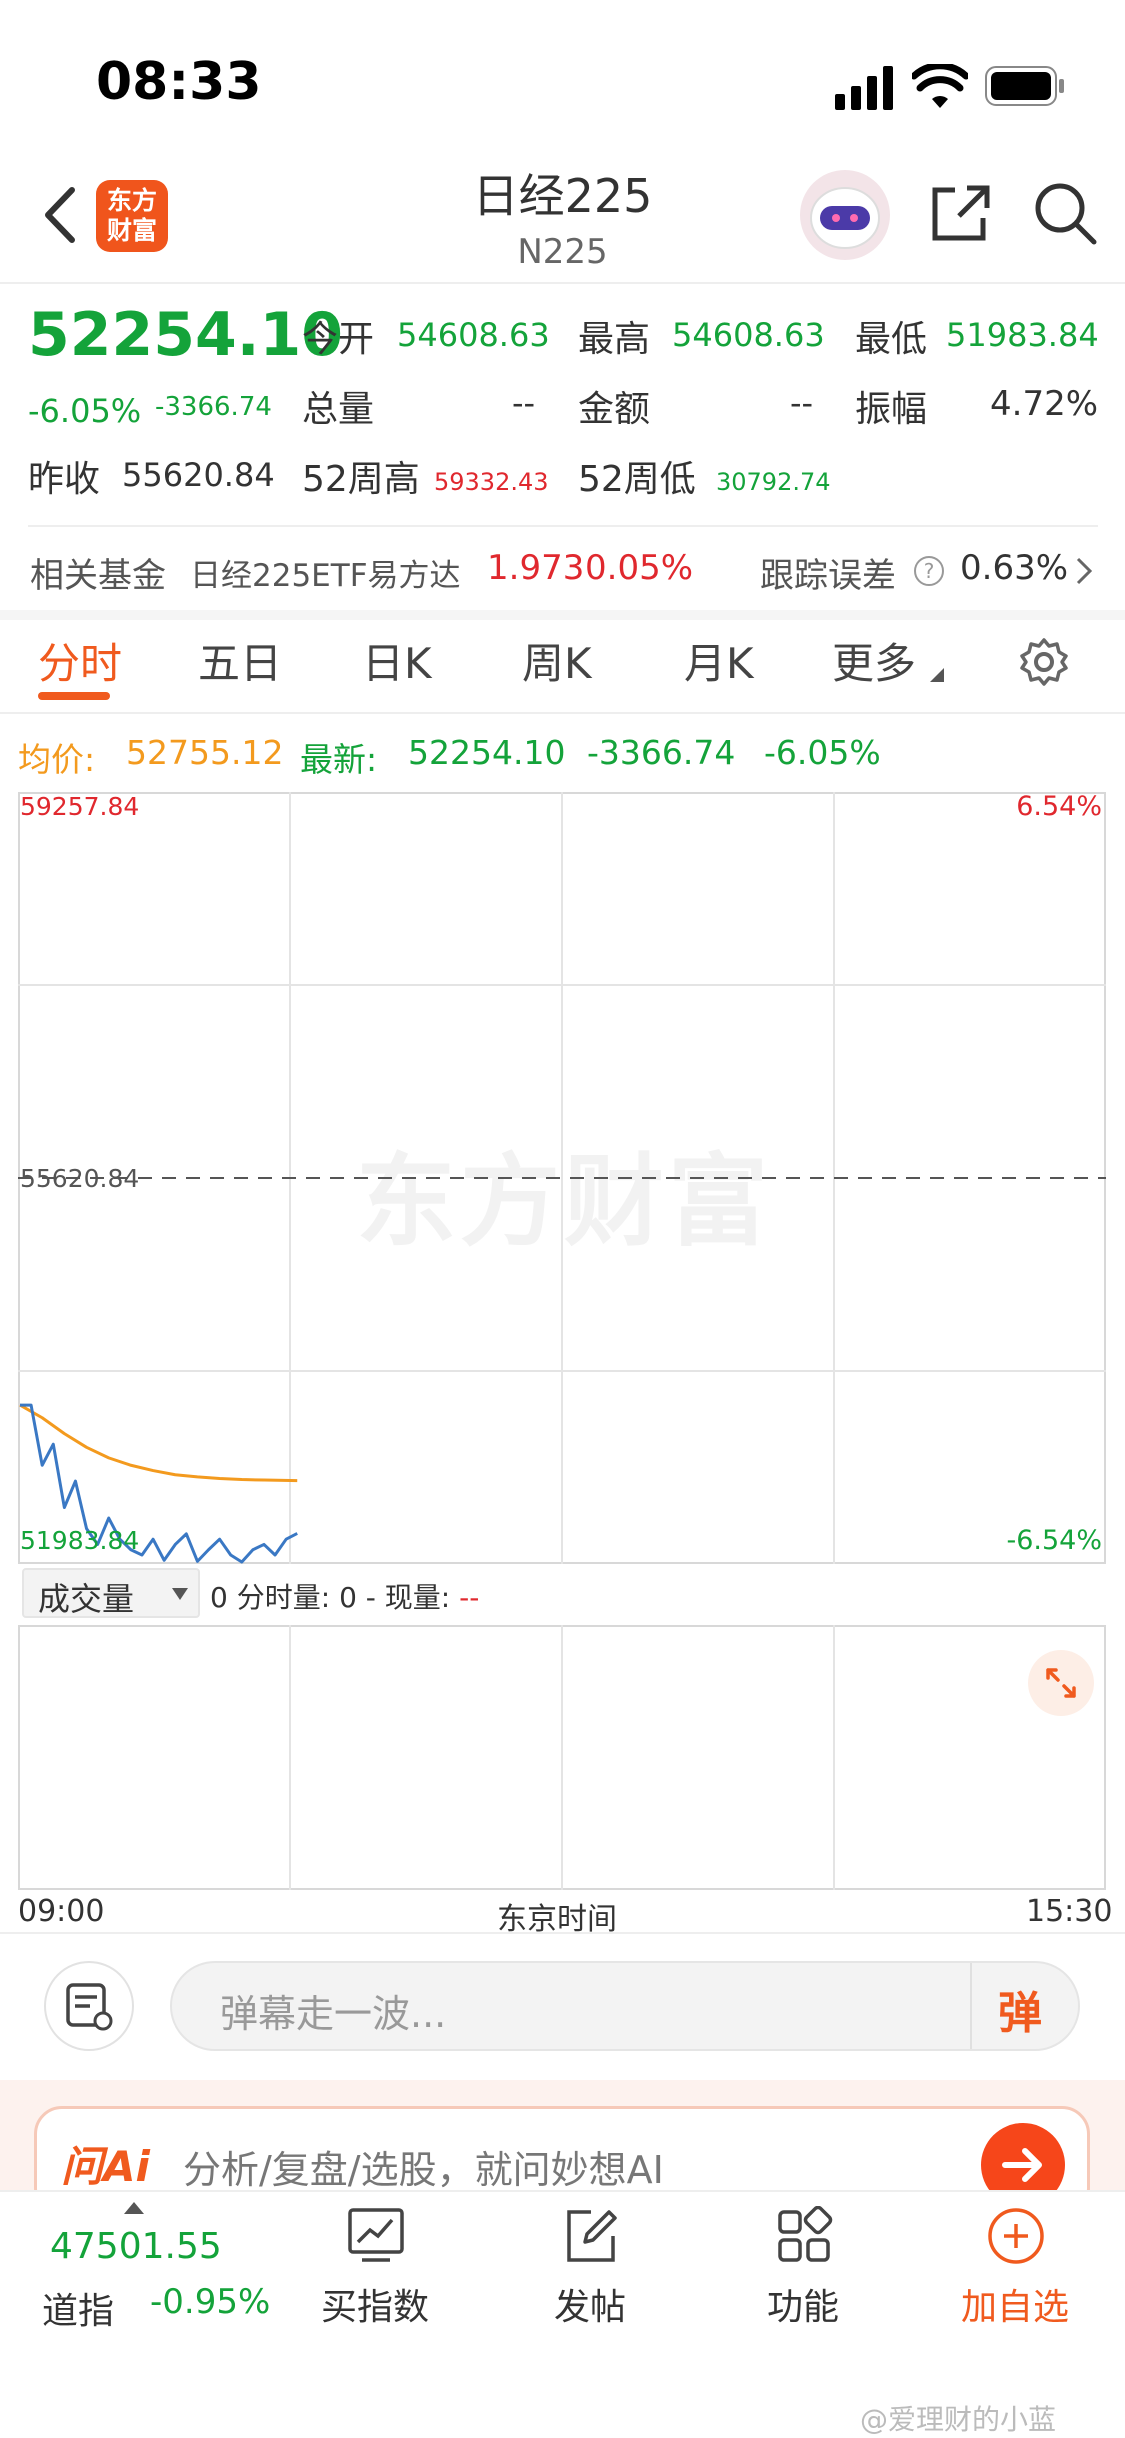  What do you see at coordinates (423, 2170) in the screenshot?
I see `ai-placeholder: 分析/复盘/选股，就问妙想AI` at bounding box center [423, 2170].